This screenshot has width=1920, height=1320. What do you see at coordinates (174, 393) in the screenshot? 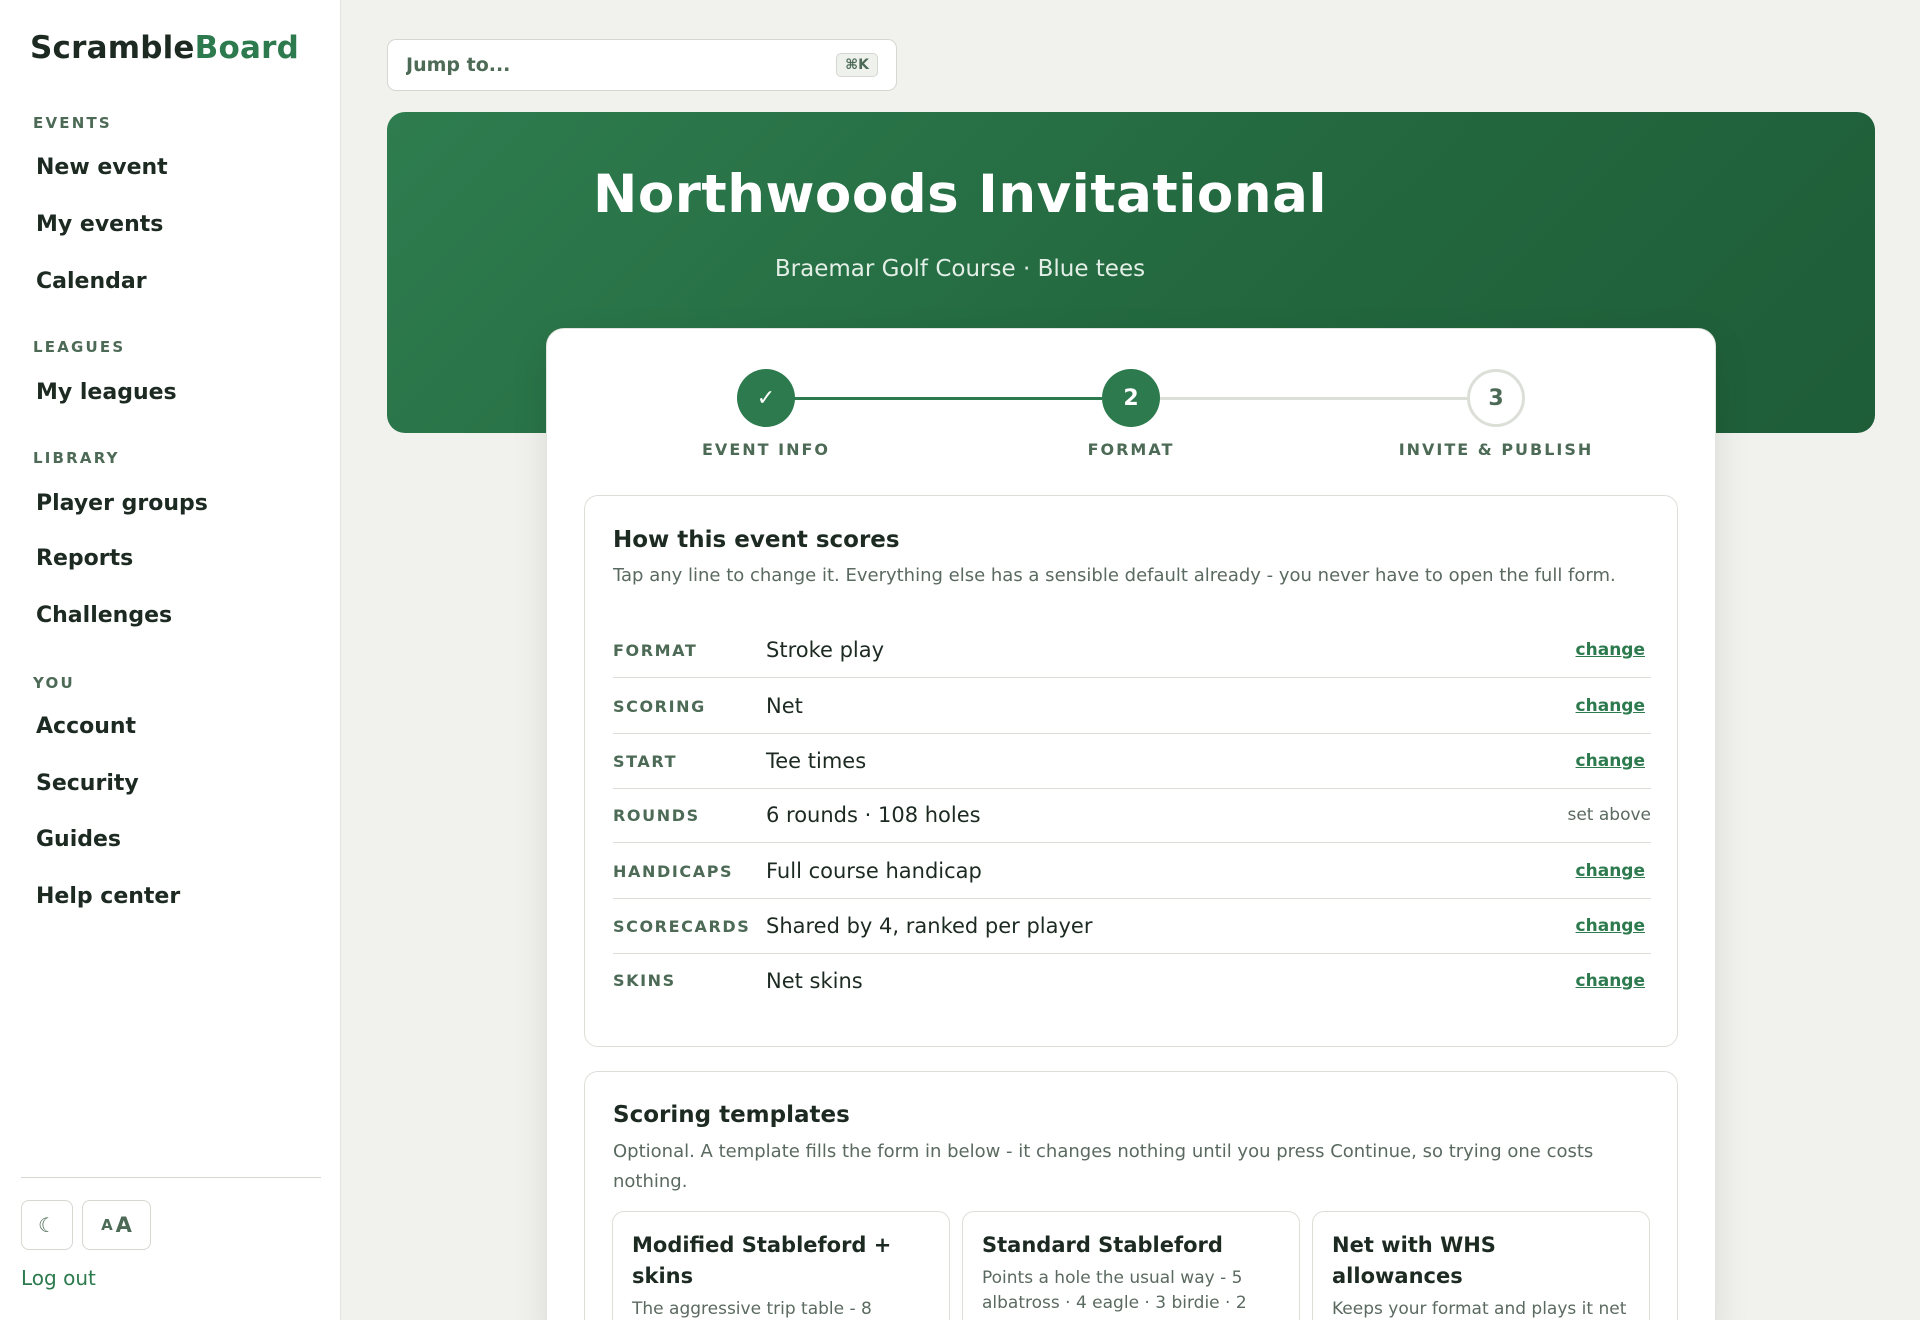
I see `nav-item-my-leagues: My leagues` at bounding box center [174, 393].